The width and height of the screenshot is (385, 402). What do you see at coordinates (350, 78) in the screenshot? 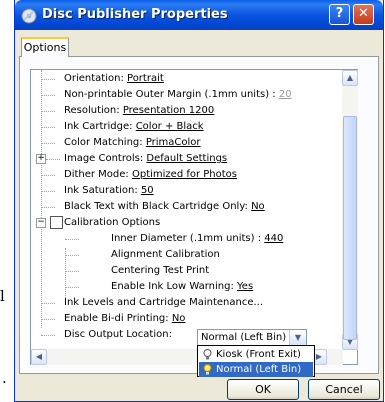
I see `scroll-up-icon: ▲` at bounding box center [350, 78].